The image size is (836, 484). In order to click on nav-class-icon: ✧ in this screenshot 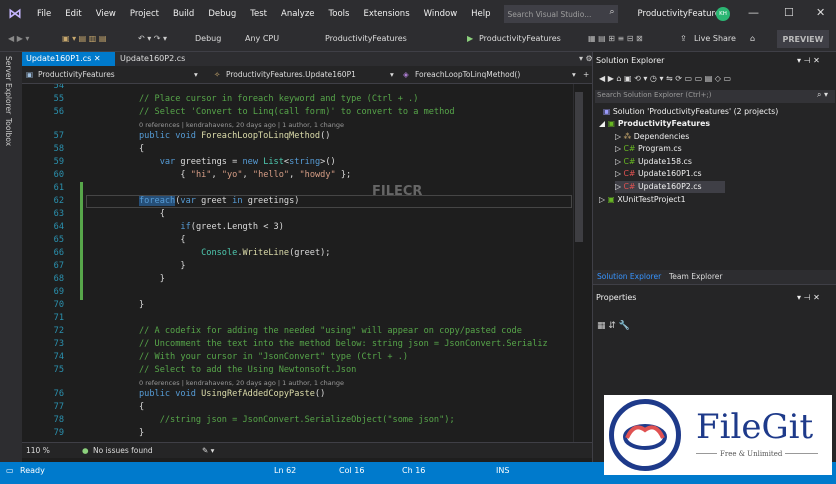, I will do `click(217, 74)`.